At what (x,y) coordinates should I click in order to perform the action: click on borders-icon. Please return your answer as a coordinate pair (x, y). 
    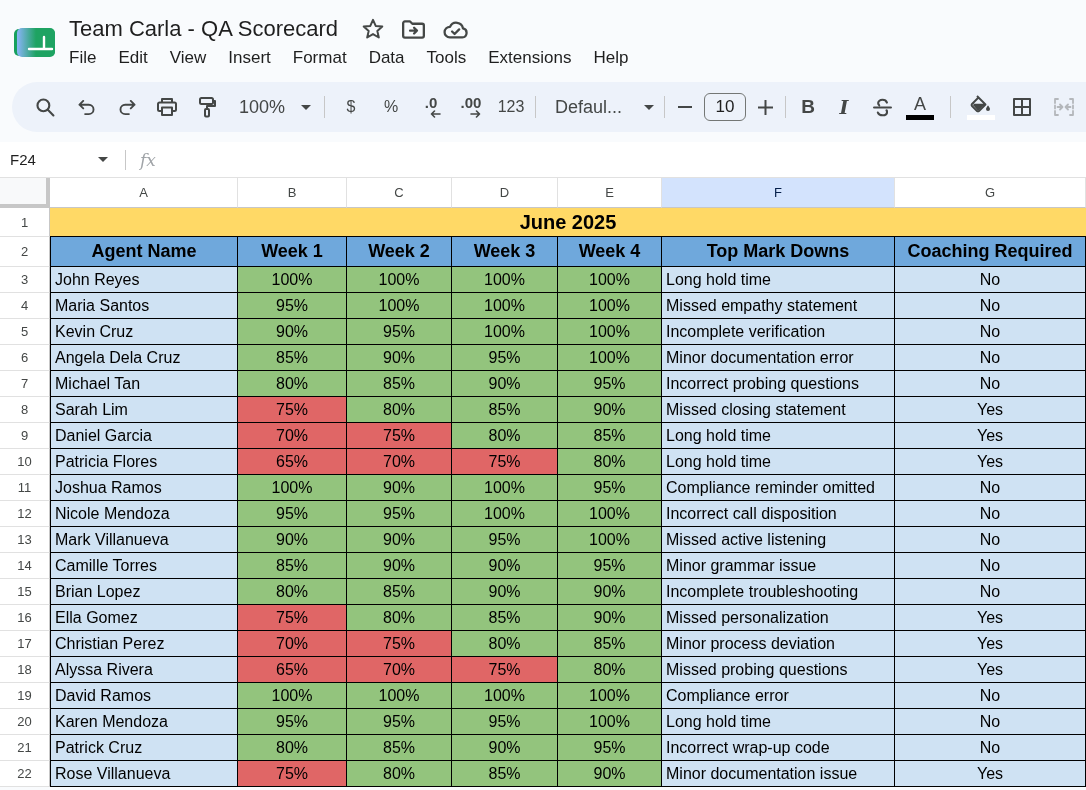
    Looking at the image, I should click on (1022, 107).